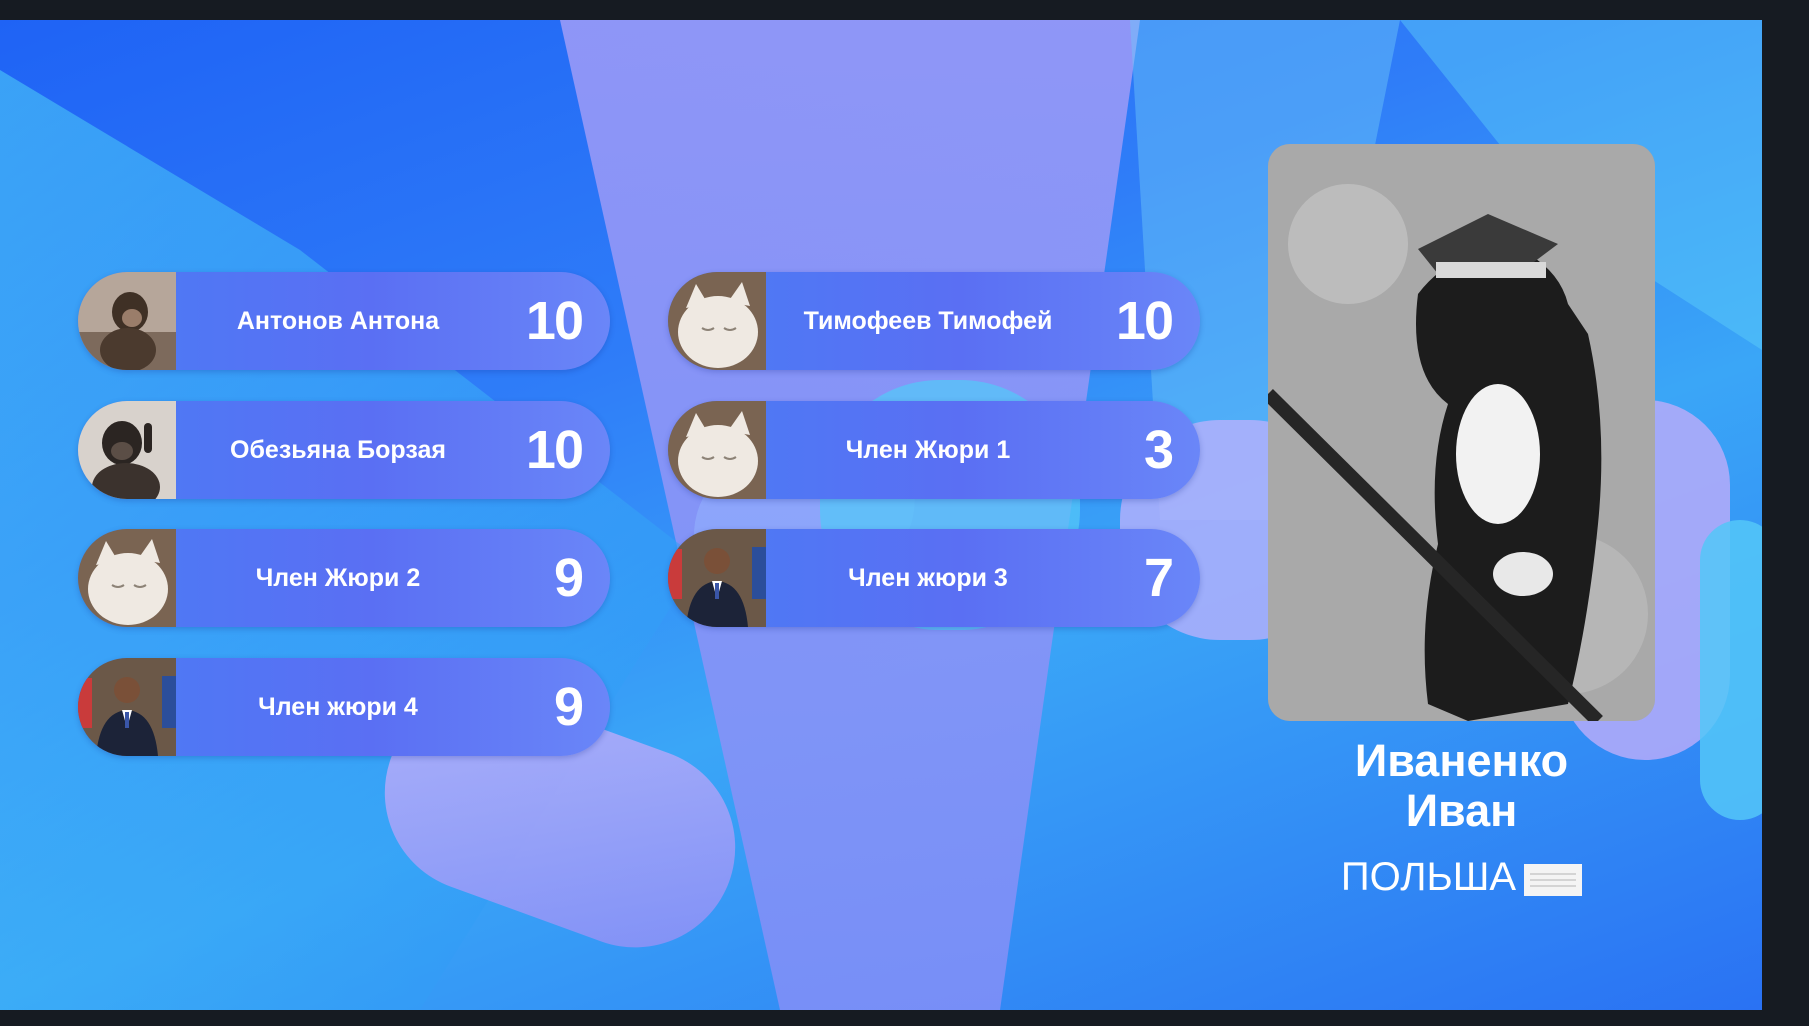  I want to click on contestant-country: ПОЛЬША, so click(1461, 877).